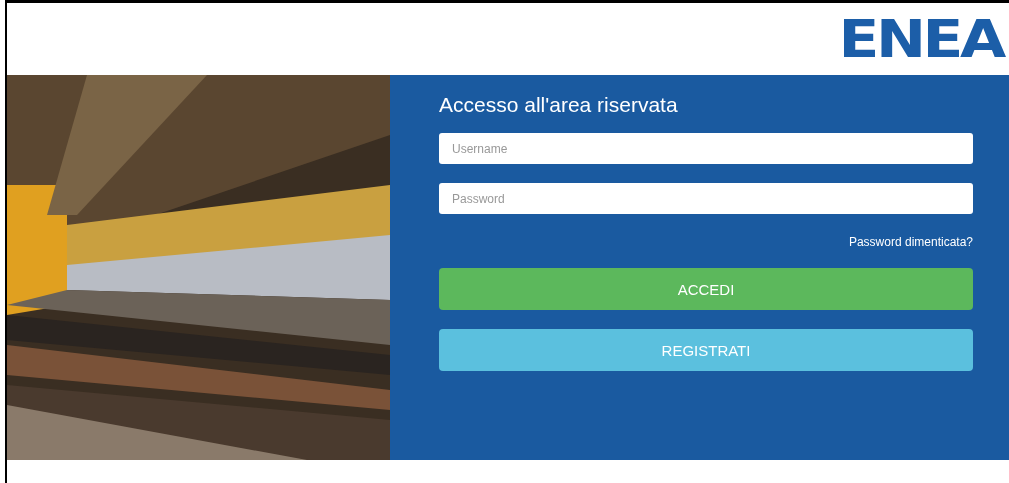 The image size is (1009, 483). Describe the element at coordinates (706, 198) in the screenshot. I see `password-field: Password` at that location.